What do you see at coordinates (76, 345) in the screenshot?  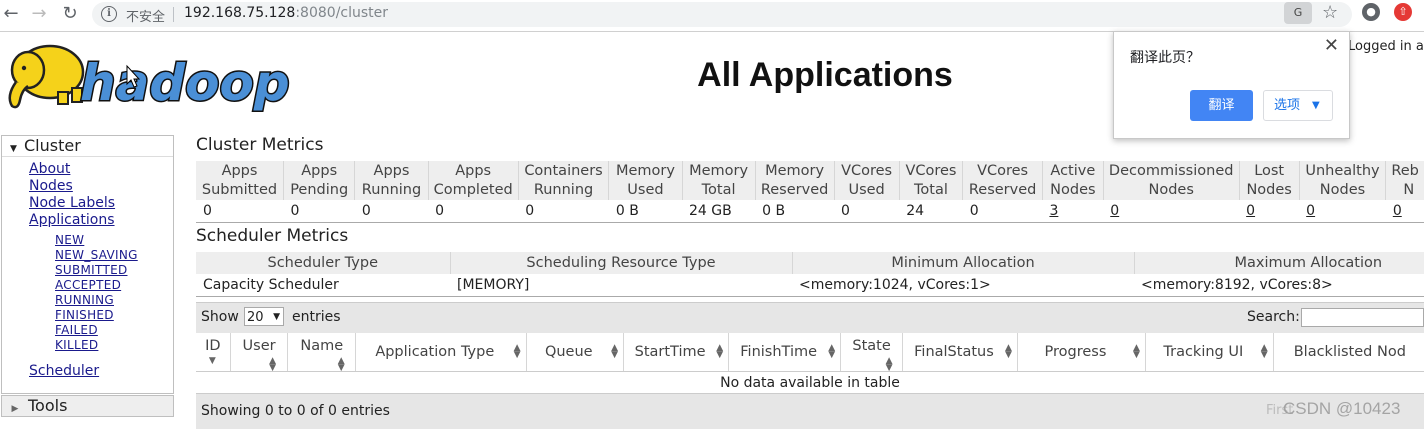 I see `sidebar-state-killed: KILLED` at bounding box center [76, 345].